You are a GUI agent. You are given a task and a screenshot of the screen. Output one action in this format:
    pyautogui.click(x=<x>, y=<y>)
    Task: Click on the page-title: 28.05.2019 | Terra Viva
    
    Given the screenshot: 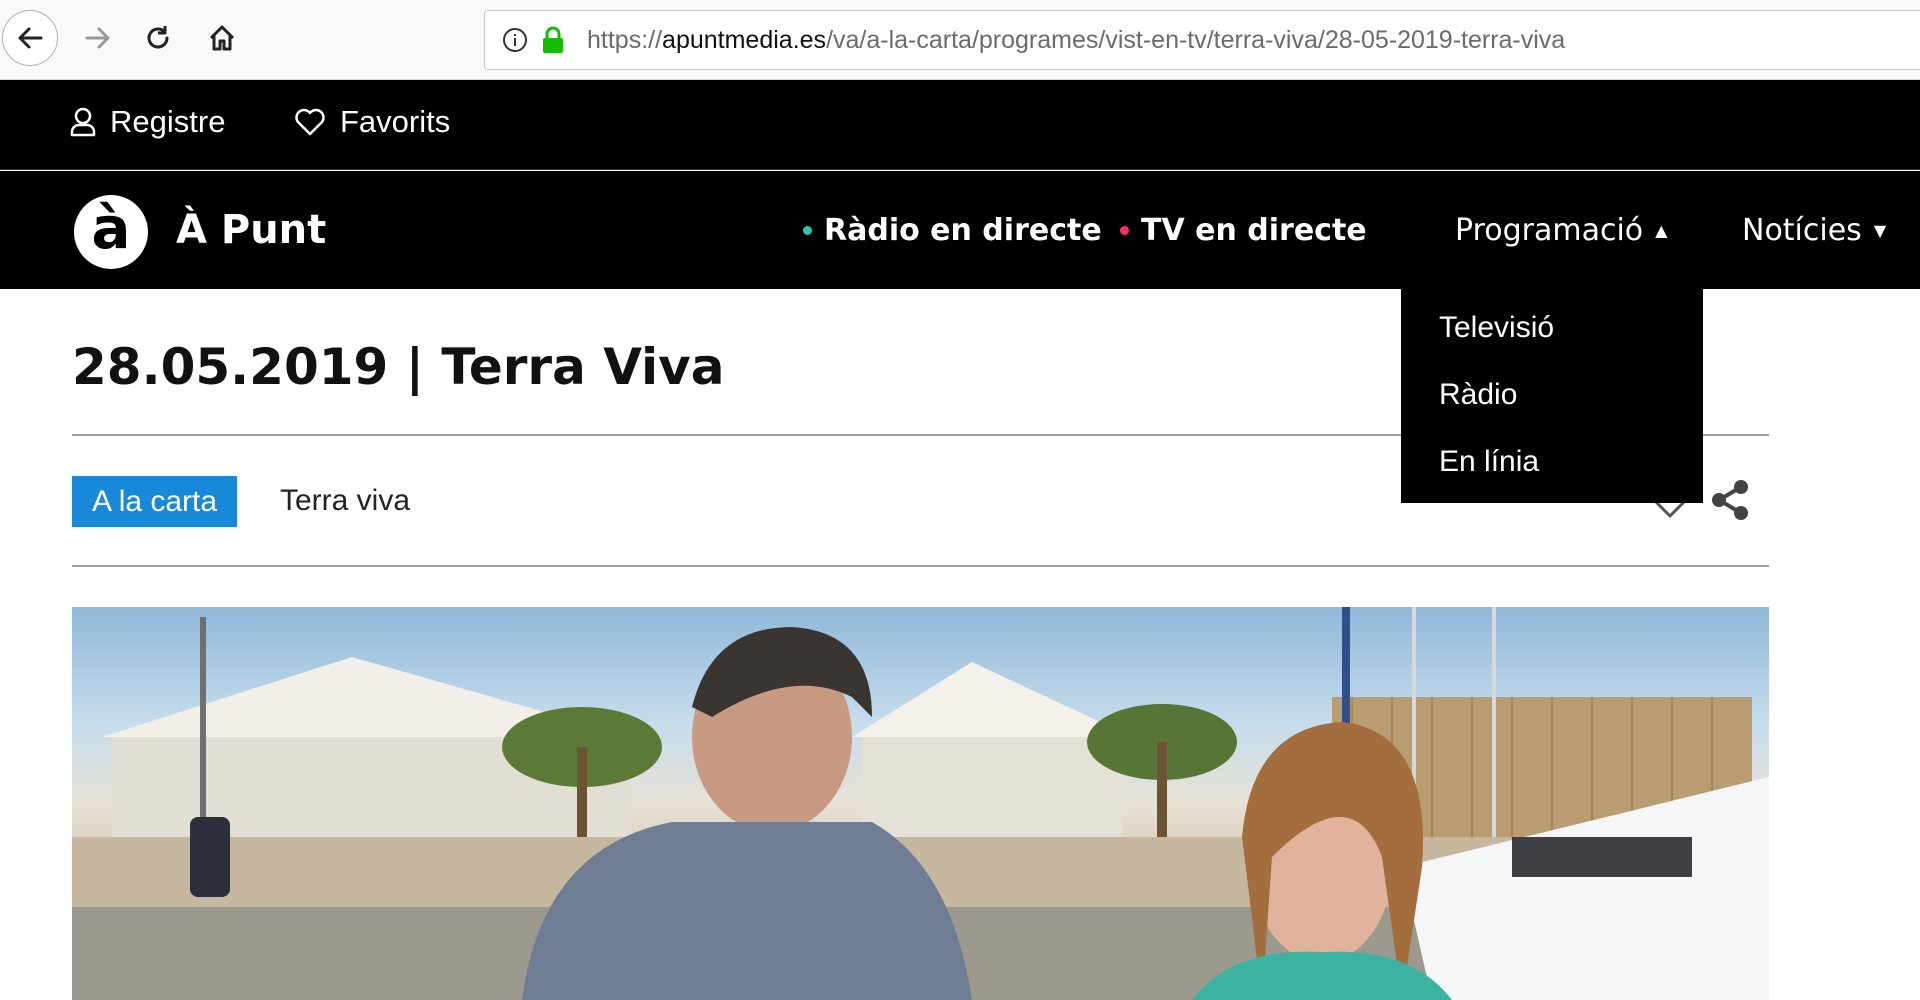 What is the action you would take?
    pyautogui.click(x=398, y=367)
    